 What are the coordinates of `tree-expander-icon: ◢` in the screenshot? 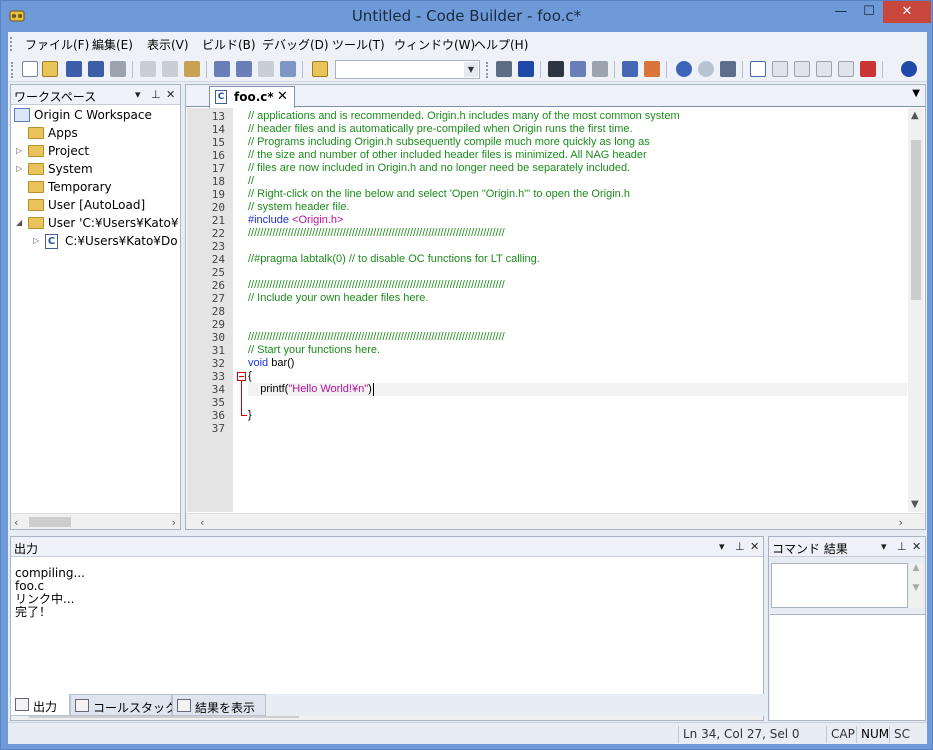 It's located at (19, 222).